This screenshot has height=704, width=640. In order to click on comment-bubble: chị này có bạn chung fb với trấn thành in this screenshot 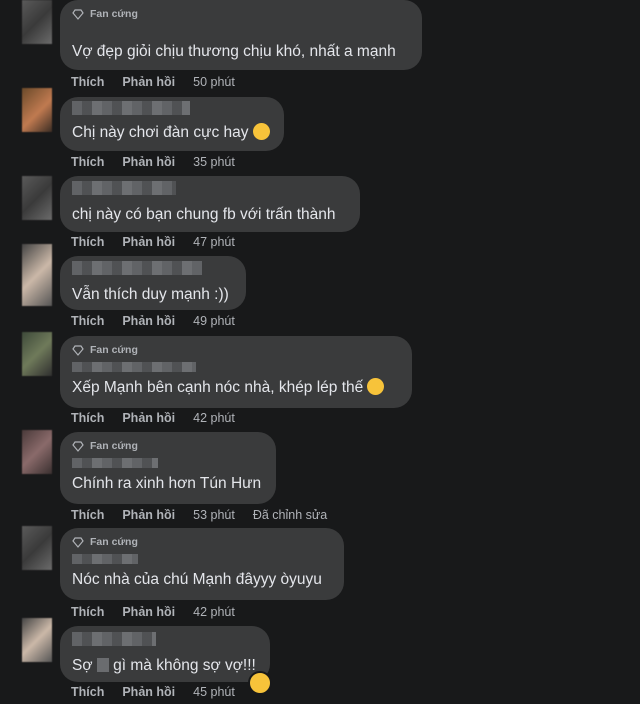, I will do `click(210, 204)`.